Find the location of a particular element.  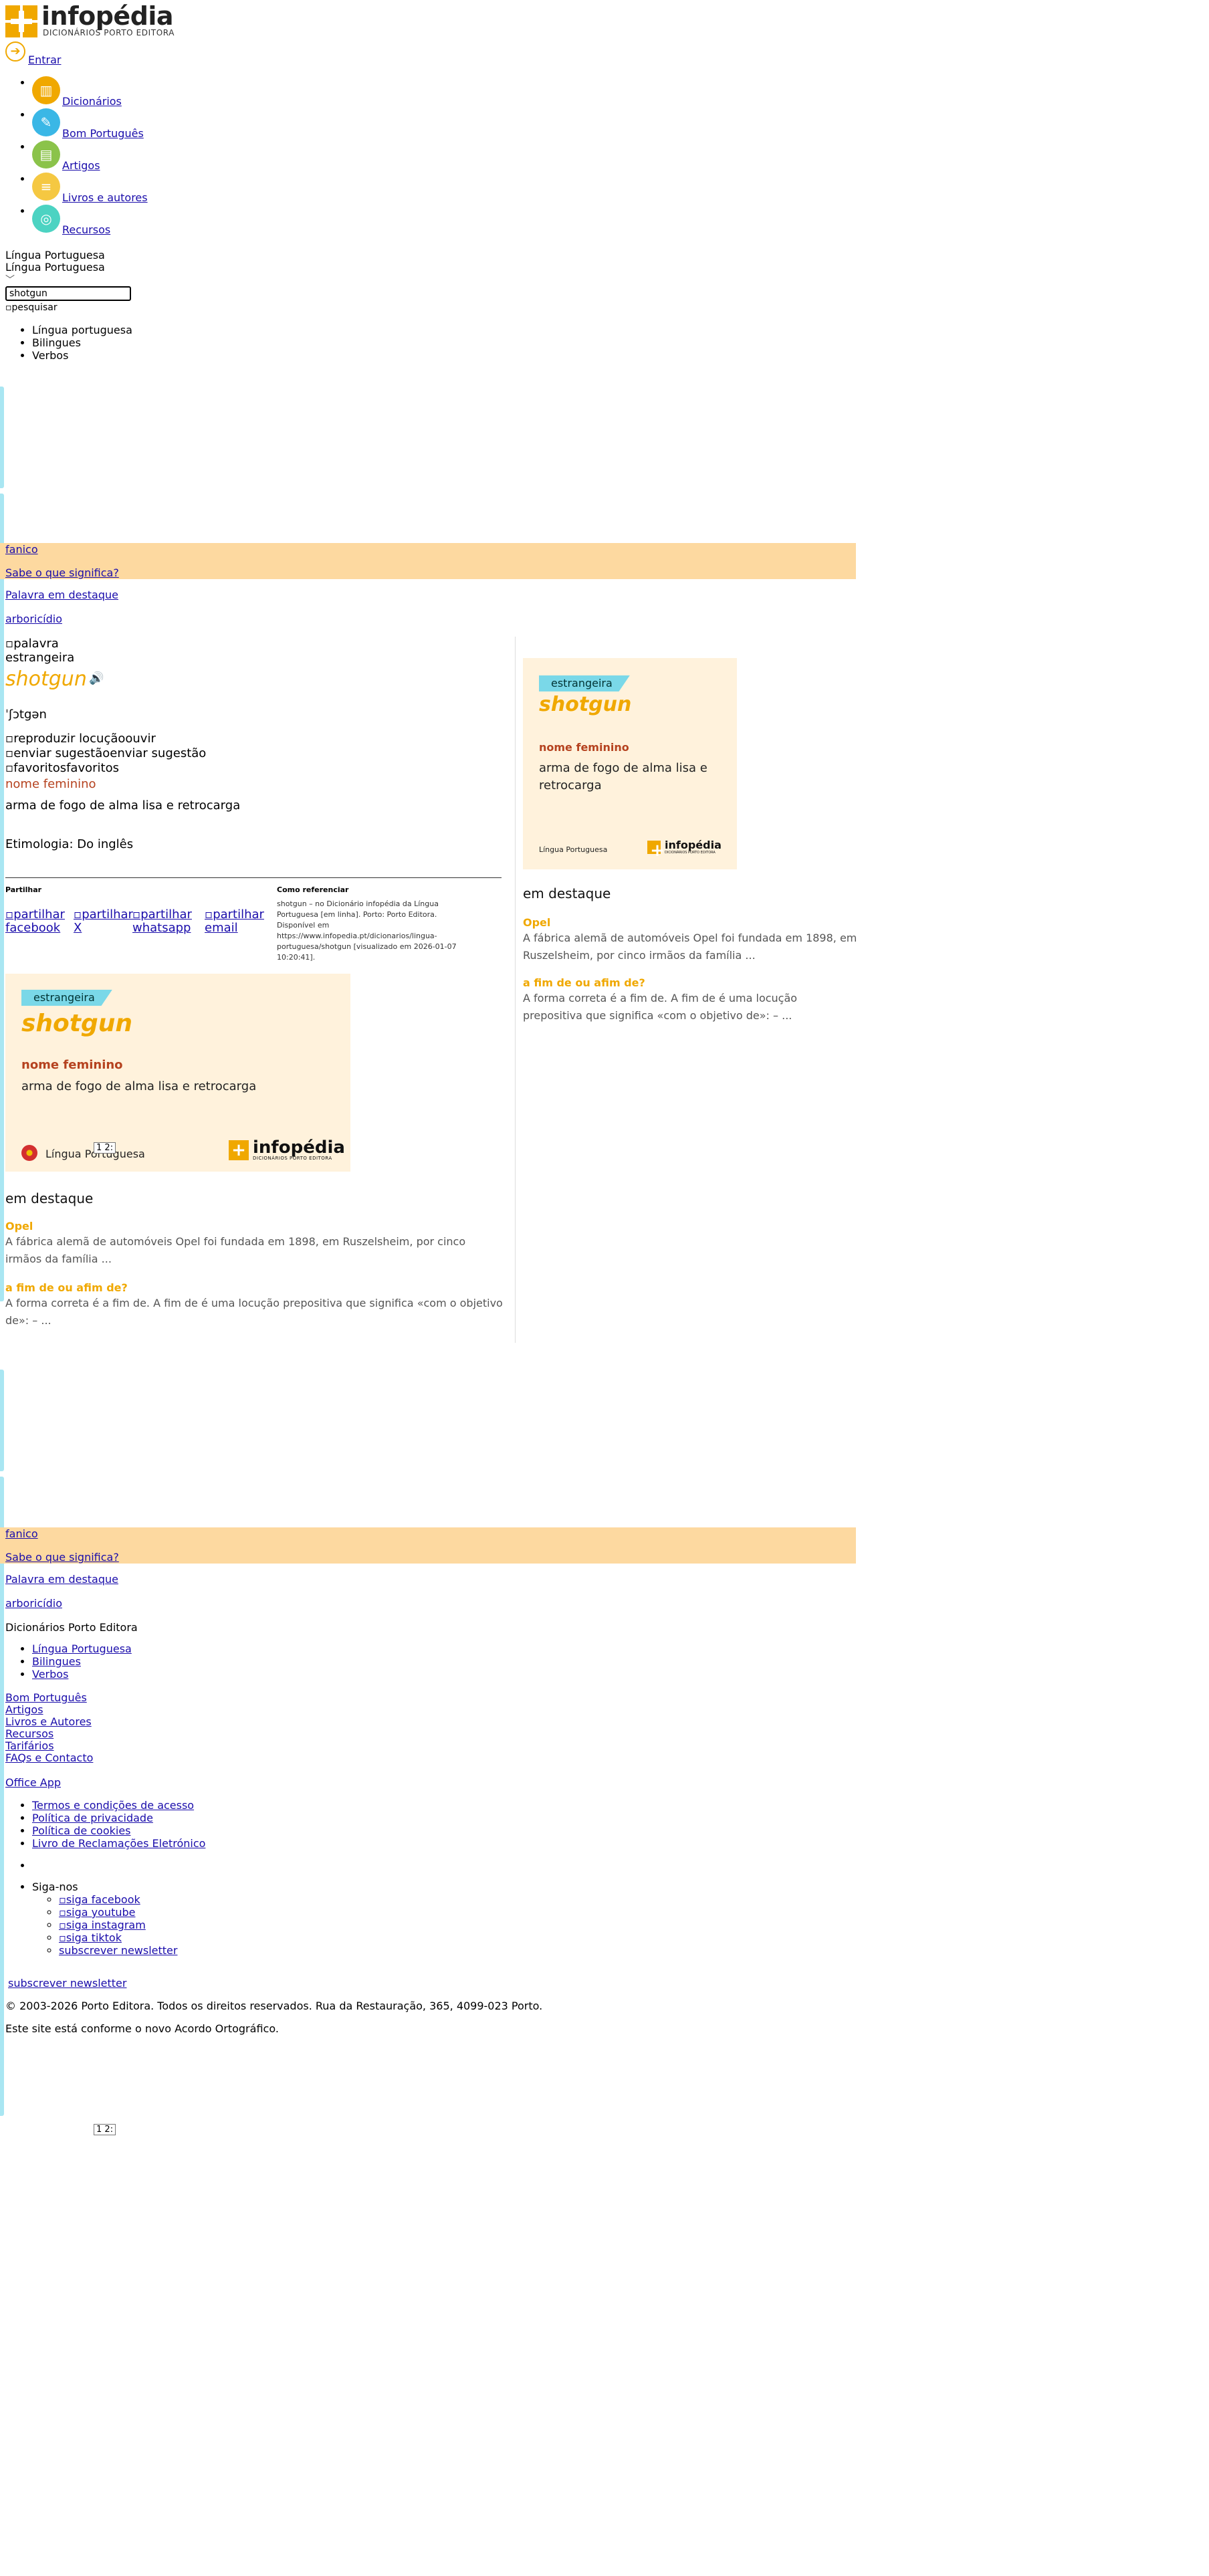

footer-legal-link: Termos e condições de acesso is located at coordinates (113, 1805).